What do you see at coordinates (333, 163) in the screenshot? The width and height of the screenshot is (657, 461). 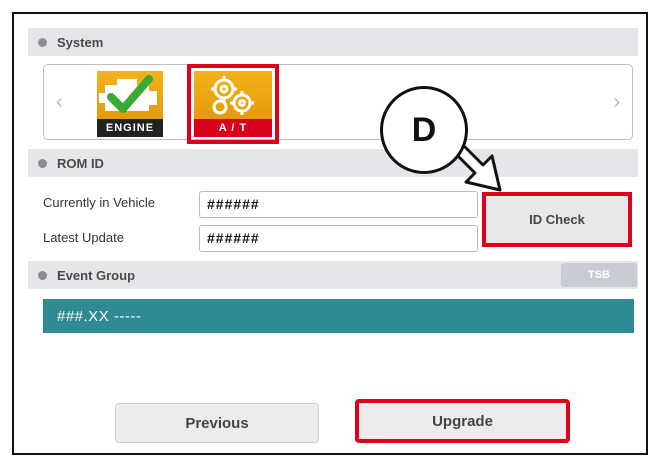 I see `rom-id-header: ROM ID` at bounding box center [333, 163].